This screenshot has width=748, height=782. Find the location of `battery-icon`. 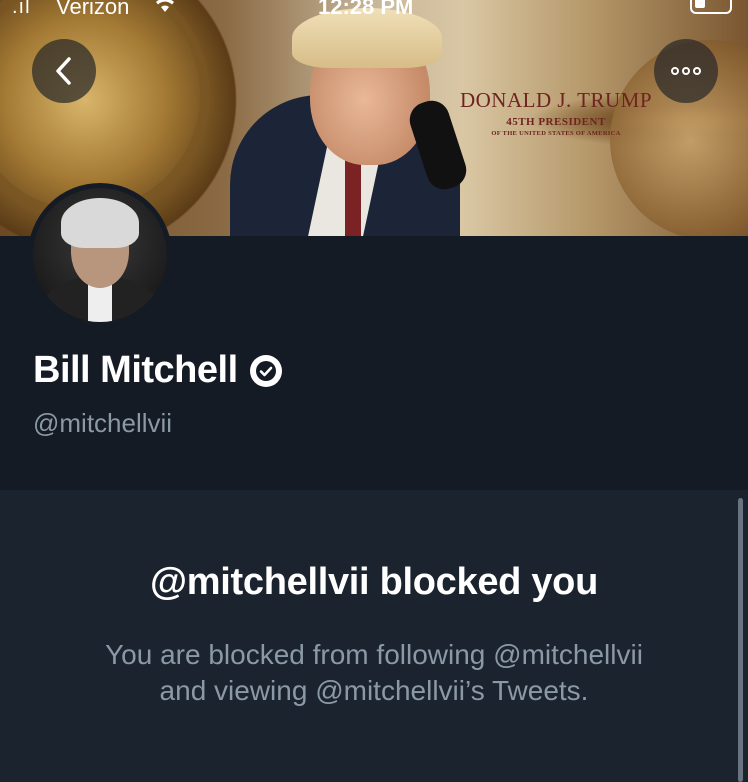

battery-icon is located at coordinates (711, 7).